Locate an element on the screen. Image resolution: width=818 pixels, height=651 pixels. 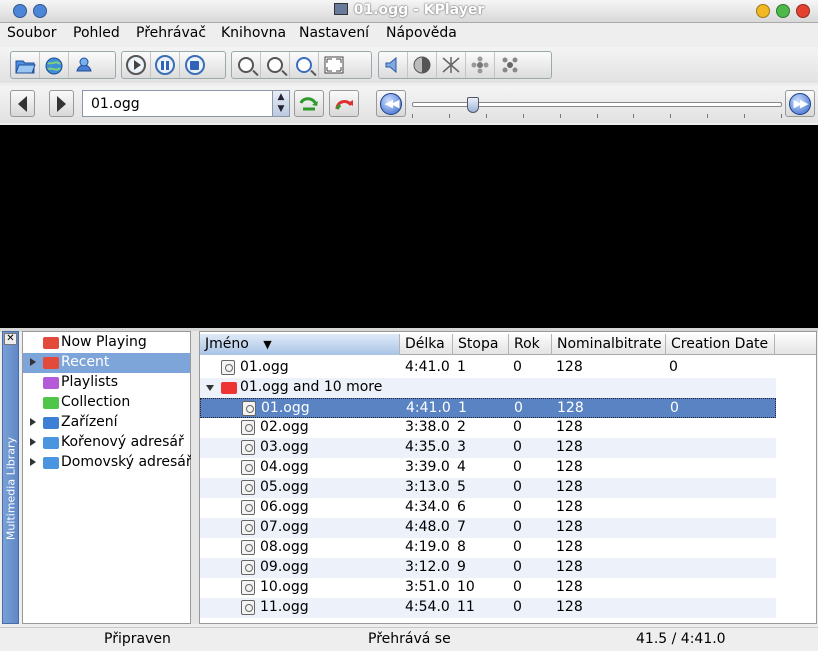
vertical-splitter is located at coordinates (195, 477).